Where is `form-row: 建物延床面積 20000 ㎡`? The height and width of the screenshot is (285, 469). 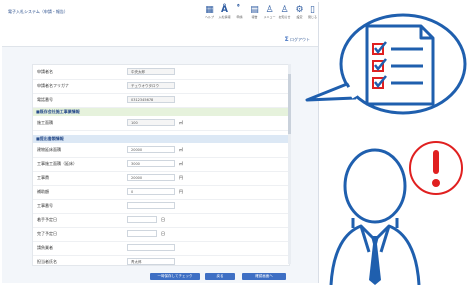 form-row: 建物延床面積 20000 ㎡ is located at coordinates (161, 150).